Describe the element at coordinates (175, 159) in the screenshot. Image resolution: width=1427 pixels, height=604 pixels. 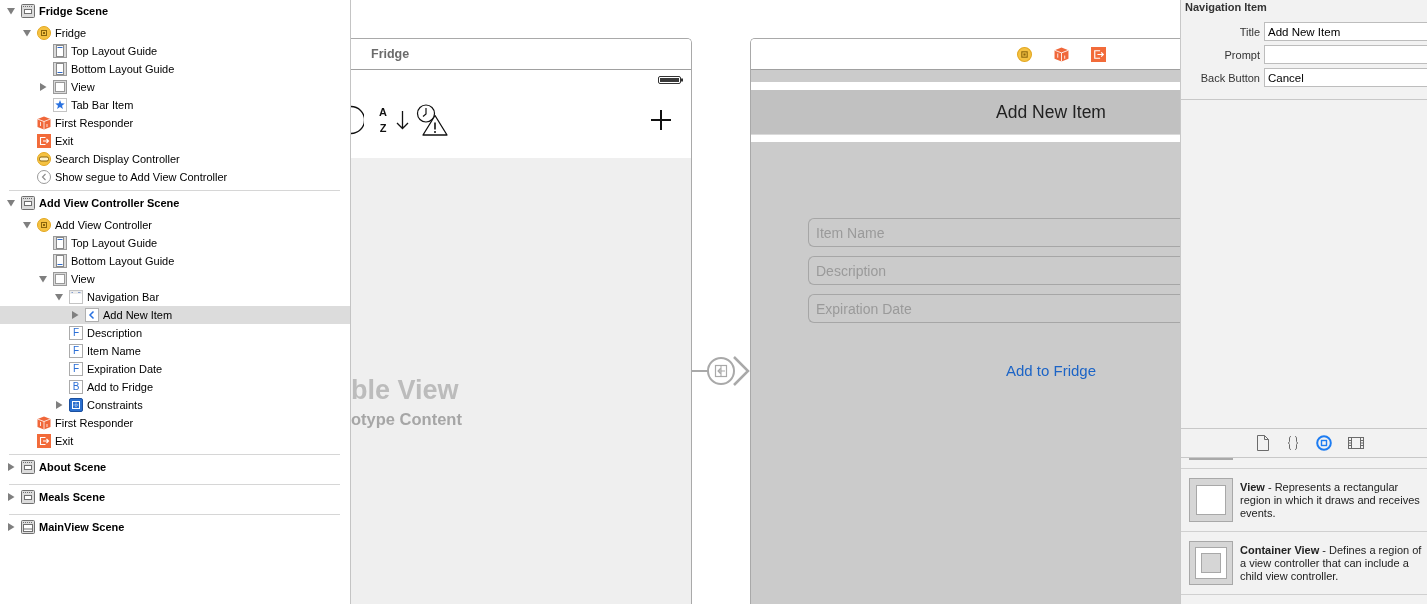
I see `tree-item: Search Display Controller` at that location.